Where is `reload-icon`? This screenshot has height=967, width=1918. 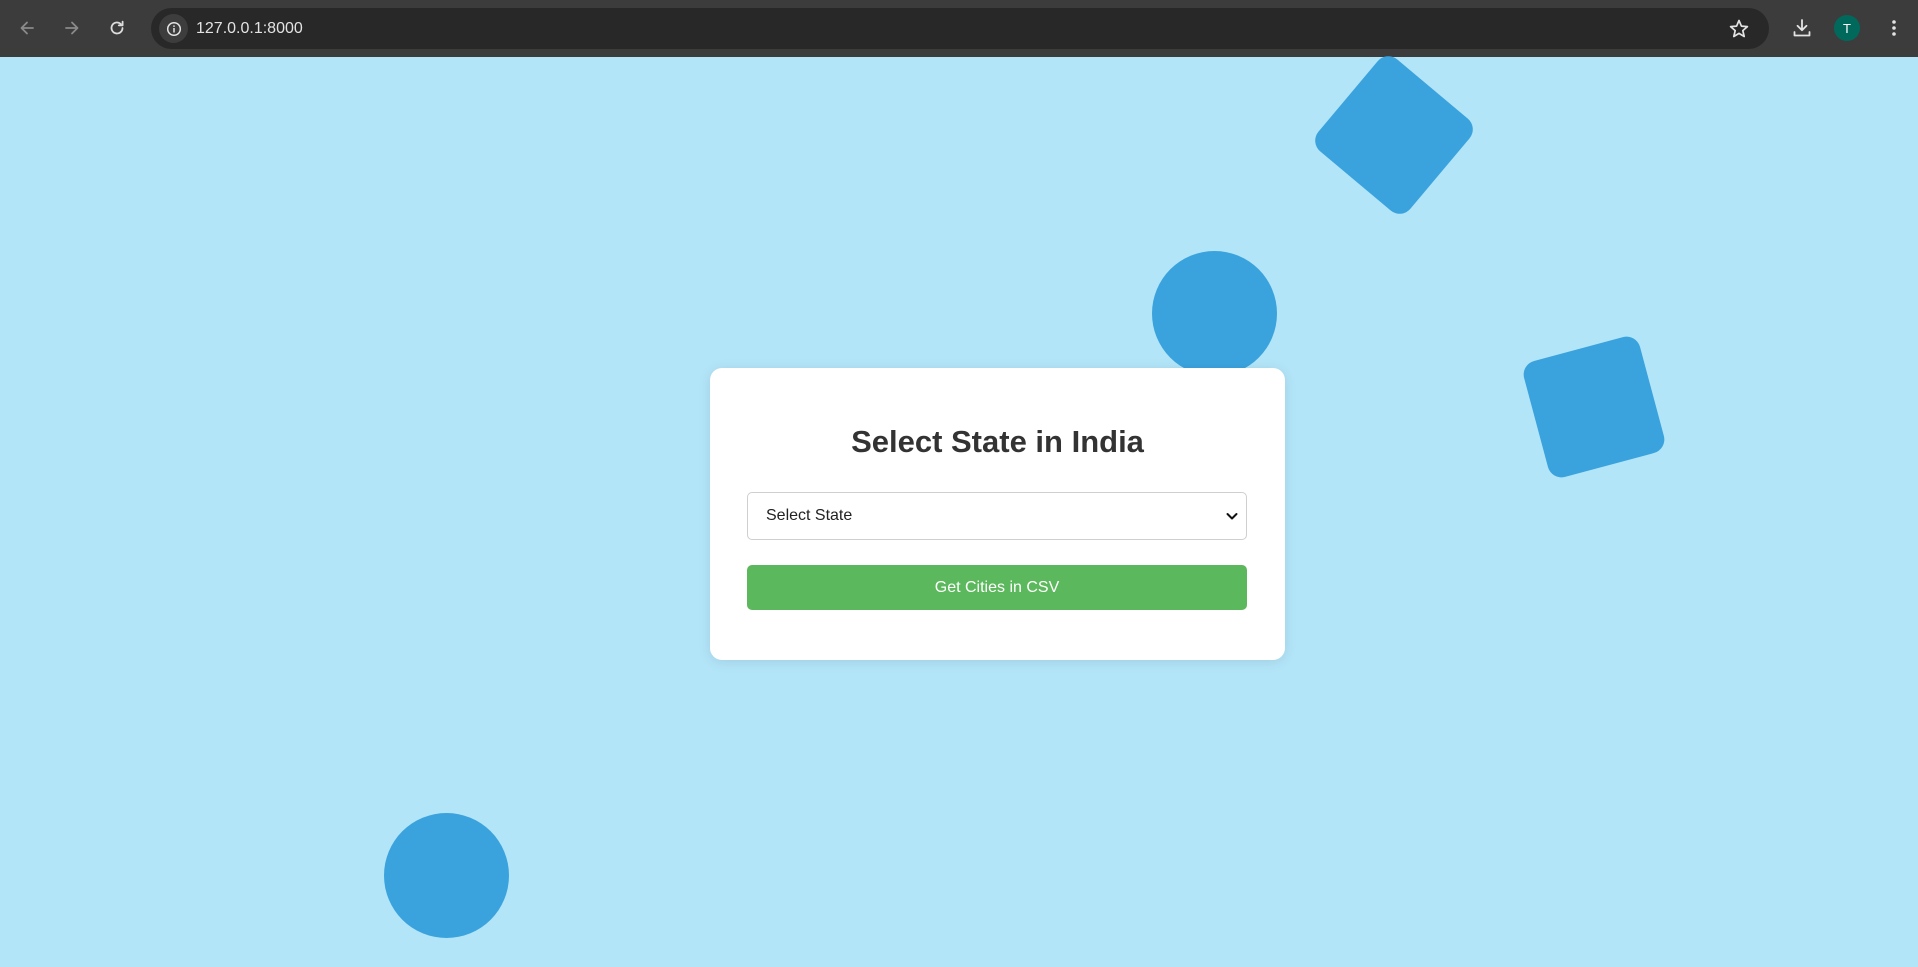 reload-icon is located at coordinates (117, 27).